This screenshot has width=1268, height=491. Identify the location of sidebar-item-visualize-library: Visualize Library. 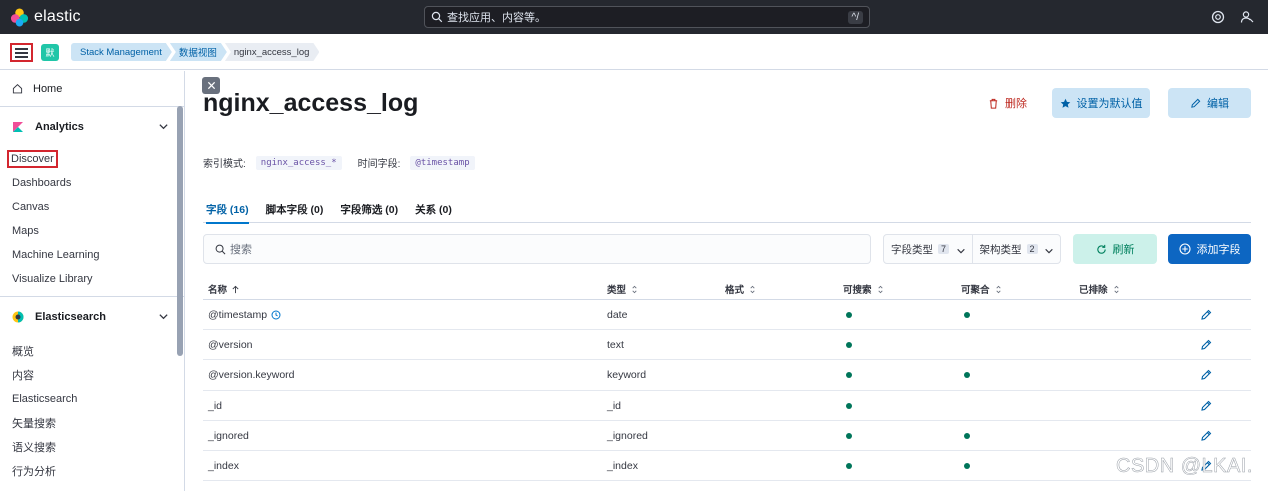
(92, 279).